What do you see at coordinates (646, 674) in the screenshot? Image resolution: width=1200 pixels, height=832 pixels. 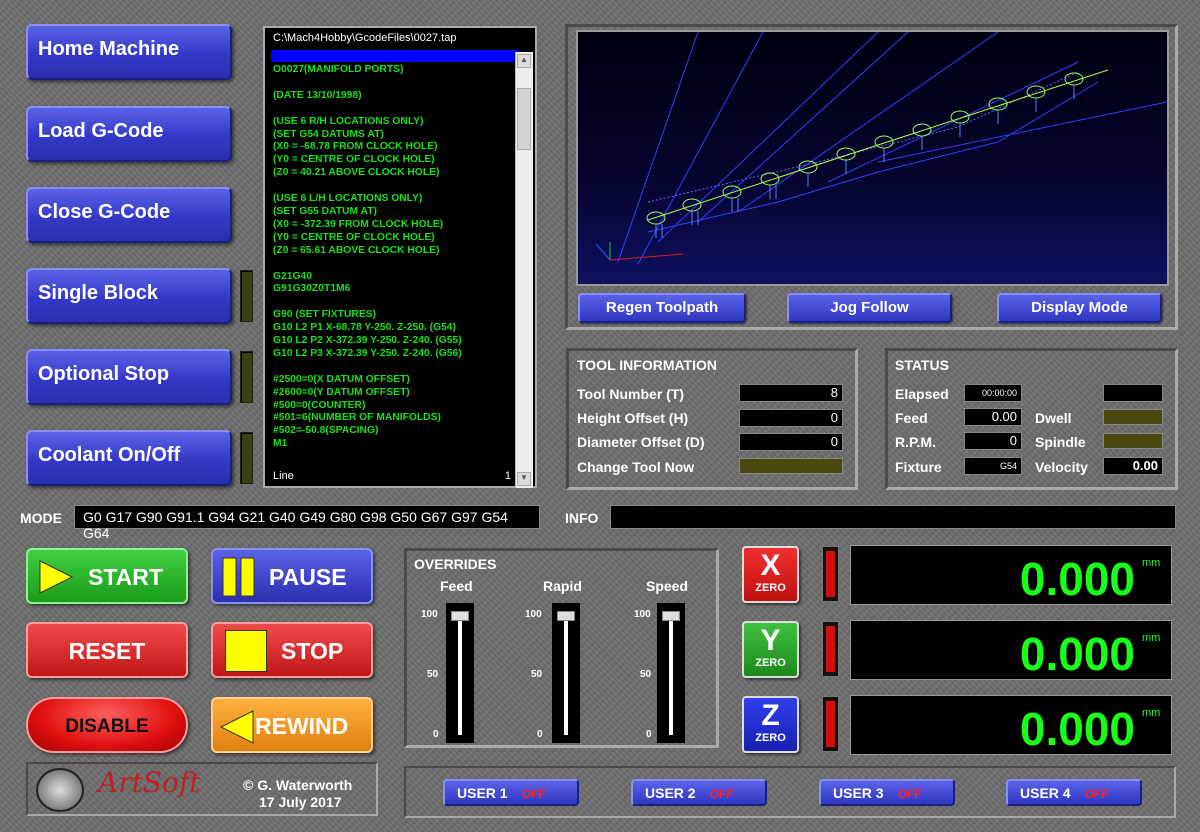 I see `speed-tick-50: 50` at bounding box center [646, 674].